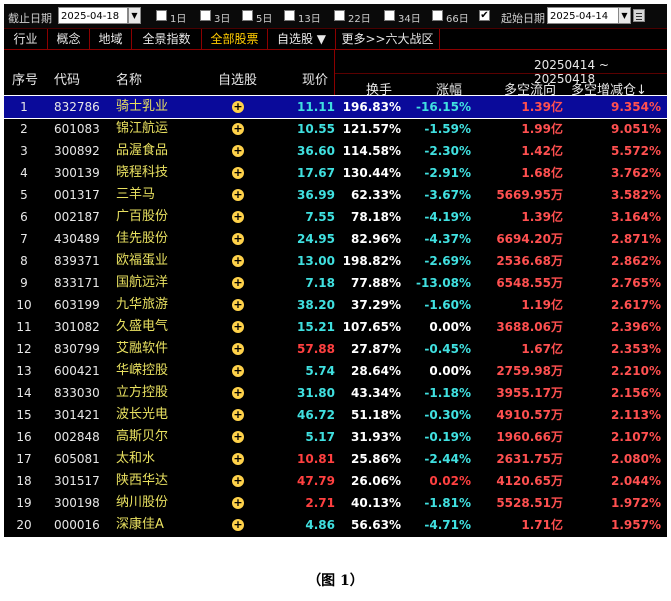  Describe the element at coordinates (583, 15) in the screenshot. I see `start-date-field: 2025-04-14` at that location.